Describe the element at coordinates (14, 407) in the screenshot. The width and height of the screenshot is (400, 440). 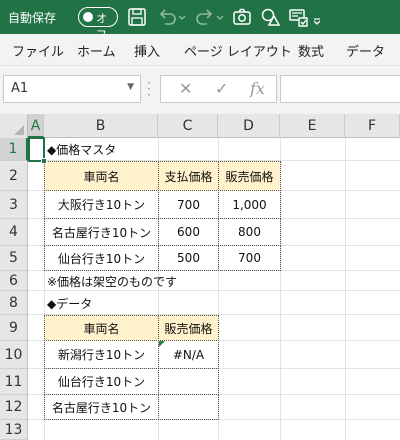
I see `row-header-12: 12` at that location.